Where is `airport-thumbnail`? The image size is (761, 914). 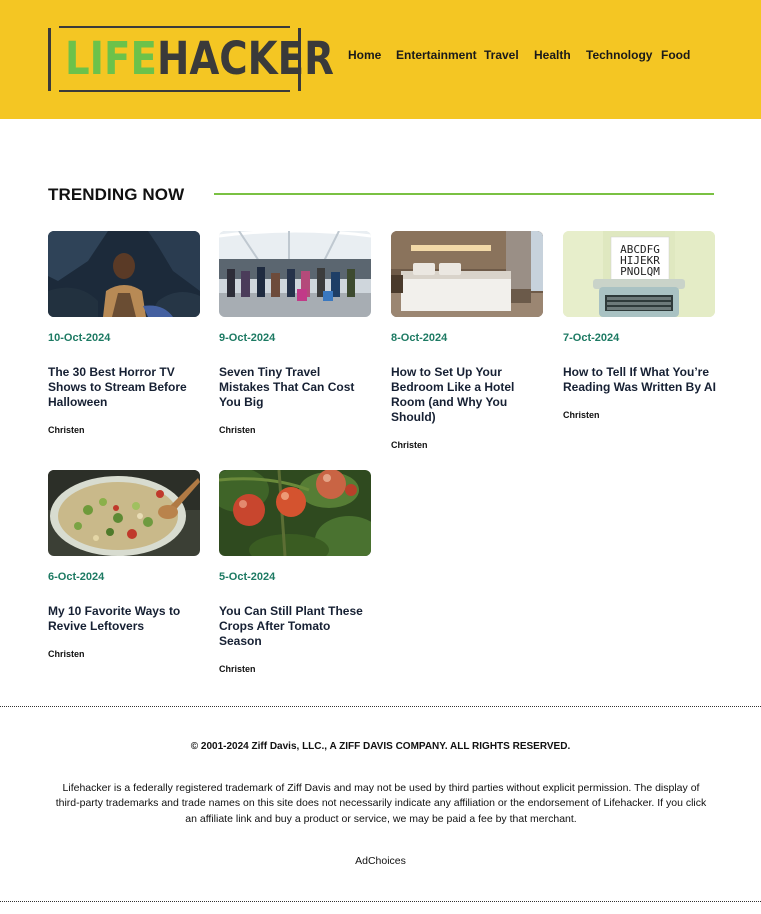 airport-thumbnail is located at coordinates (295, 274).